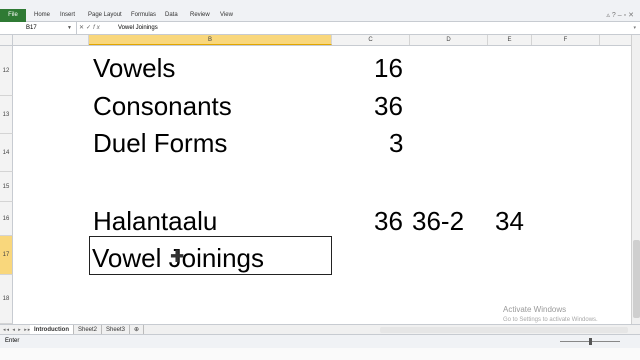 Image resolution: width=640 pixels, height=360 pixels. What do you see at coordinates (138, 28) in the screenshot?
I see `formula-input: Vowel Joinings` at bounding box center [138, 28].